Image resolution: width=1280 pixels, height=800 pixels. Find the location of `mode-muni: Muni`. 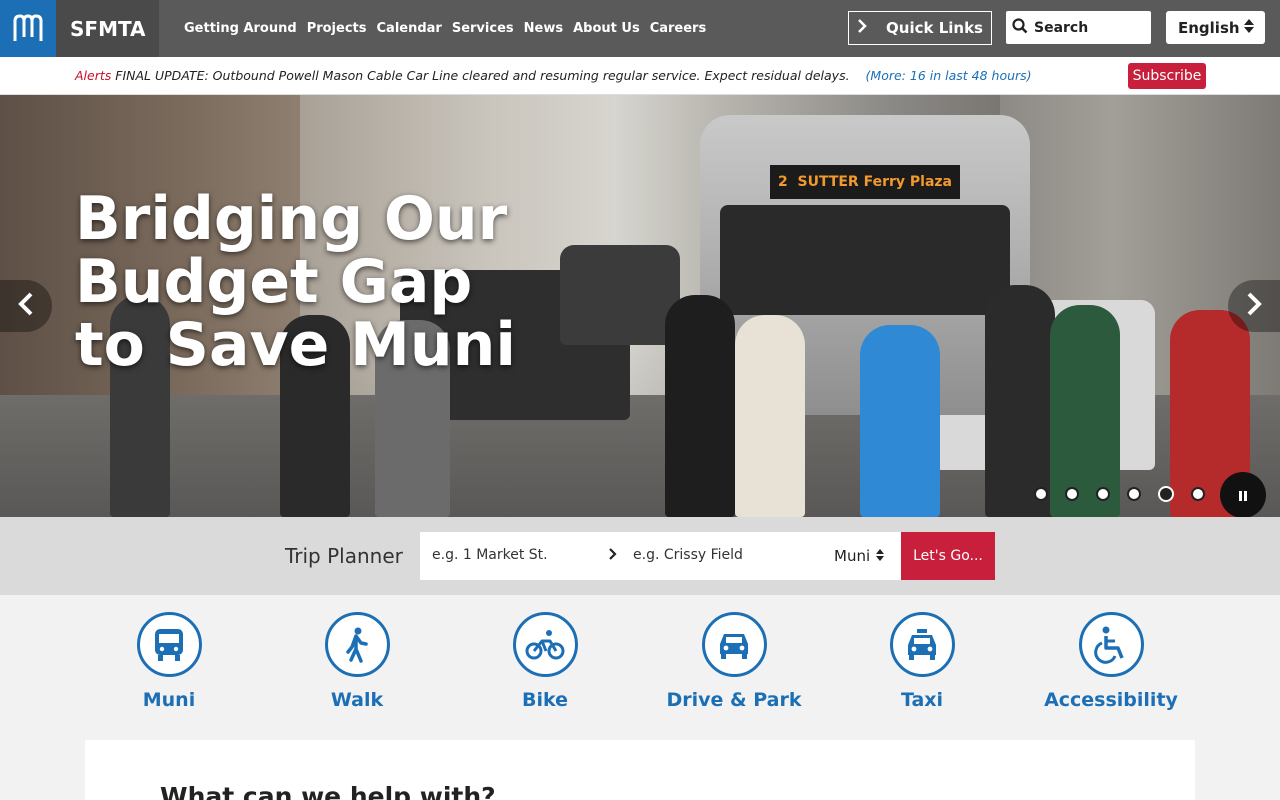

mode-muni: Muni is located at coordinates (169, 661).